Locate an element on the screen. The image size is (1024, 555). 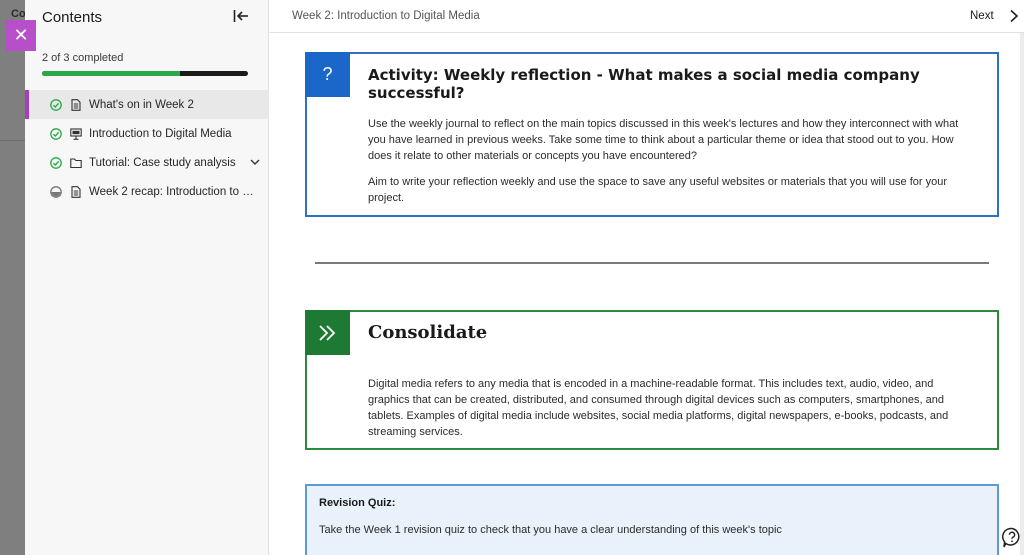
help-chat-icon is located at coordinates (1012, 538).